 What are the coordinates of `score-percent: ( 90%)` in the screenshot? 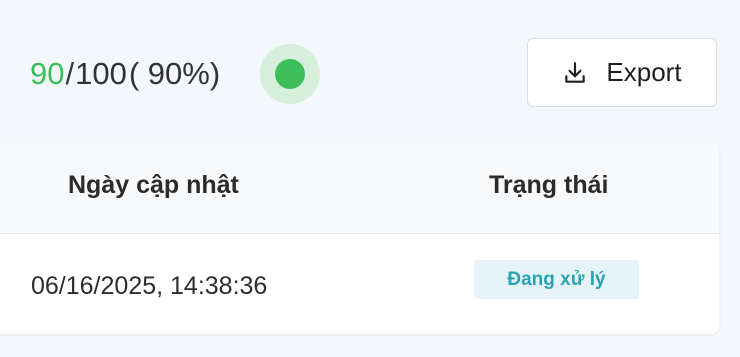 It's located at (174, 73).